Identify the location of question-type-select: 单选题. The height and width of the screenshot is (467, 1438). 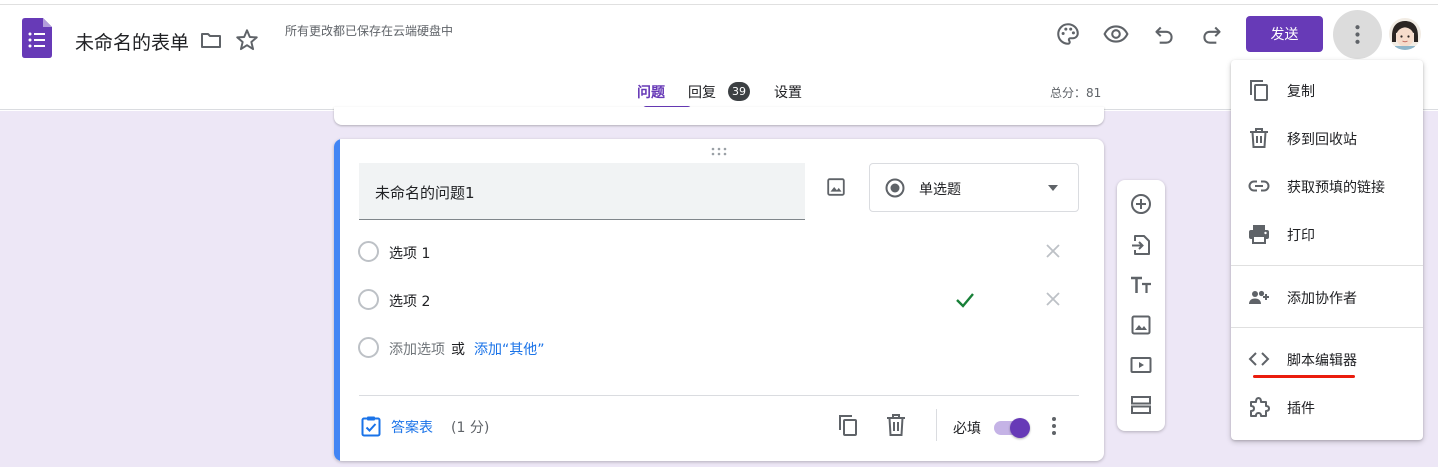
(974, 187).